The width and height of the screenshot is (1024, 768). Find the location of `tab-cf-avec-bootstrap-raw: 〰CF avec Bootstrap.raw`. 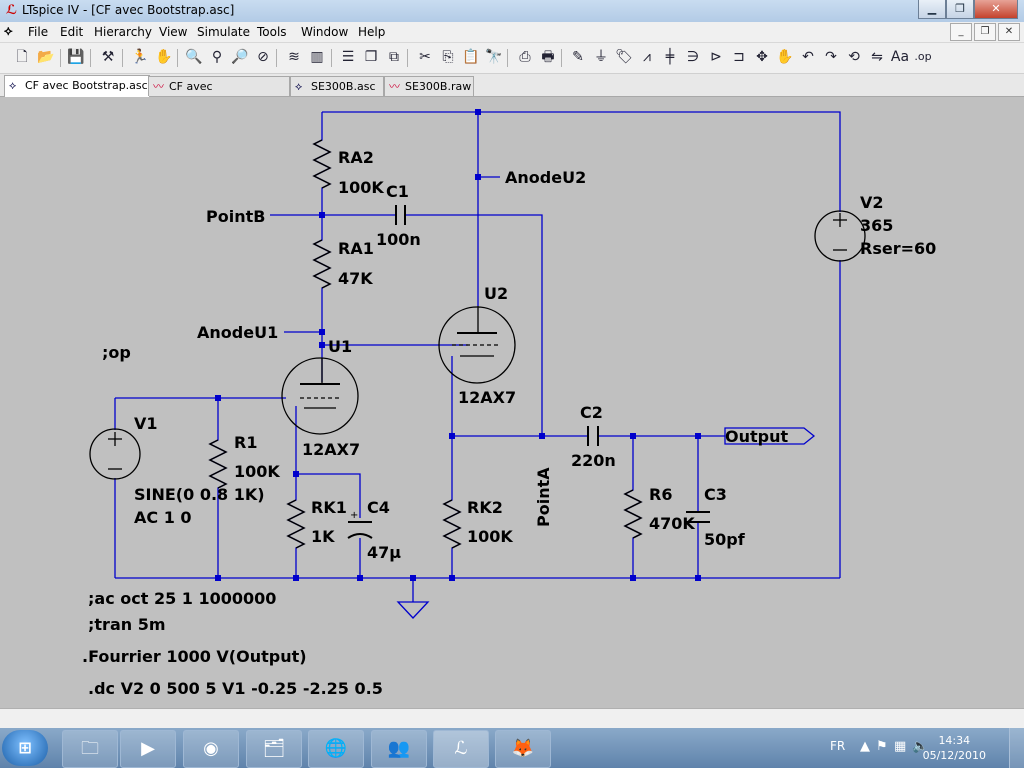

tab-cf-avec-bootstrap-raw: 〰CF avec Bootstrap.raw is located at coordinates (219, 94).